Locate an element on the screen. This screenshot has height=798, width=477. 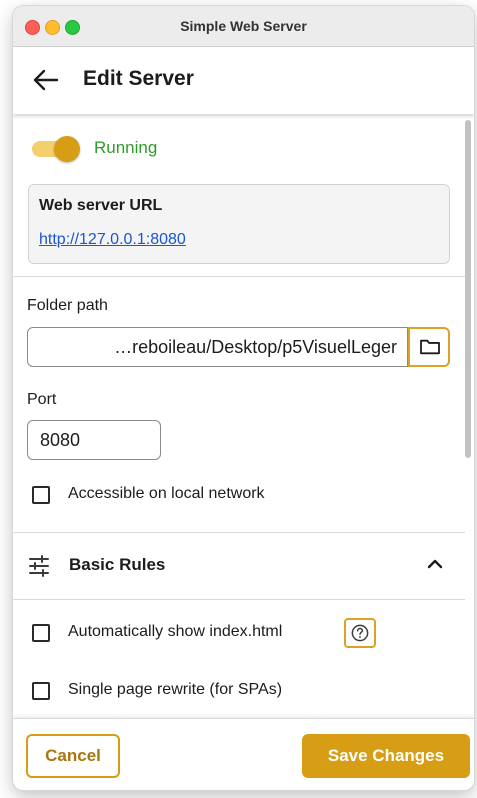
basic-rules-header: Basic Rules is located at coordinates (239, 566).